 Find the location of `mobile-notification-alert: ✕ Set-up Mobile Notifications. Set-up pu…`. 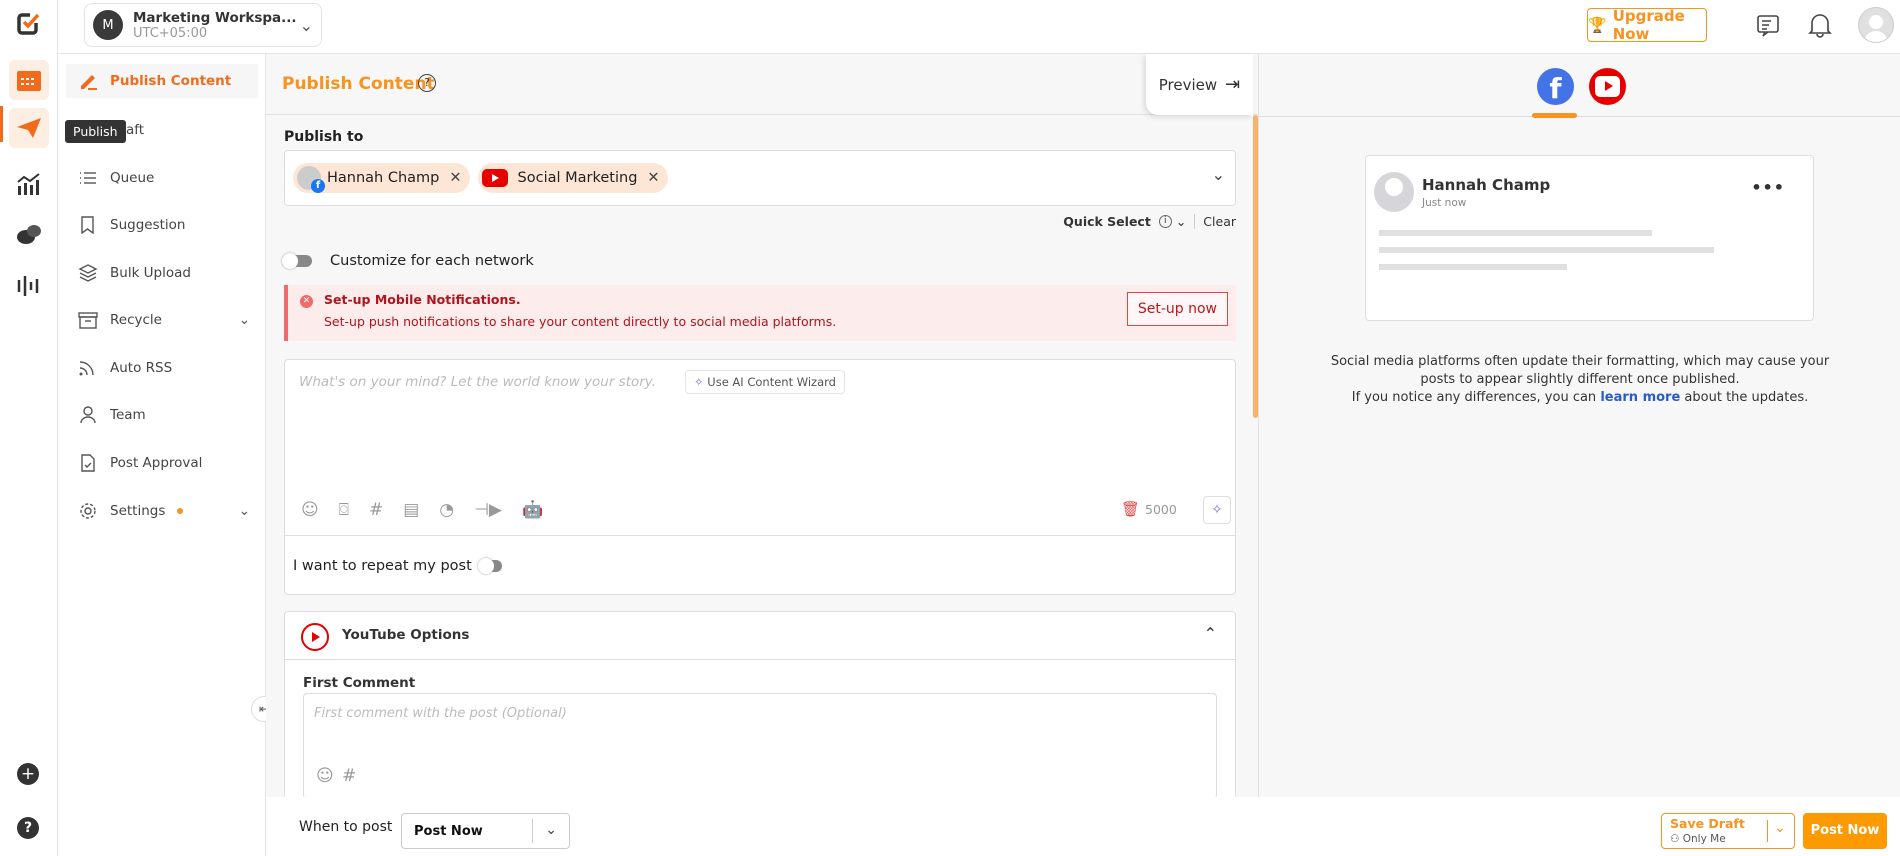

mobile-notification-alert: ✕ Set-up Mobile Notifications. Set-up pu… is located at coordinates (760, 313).